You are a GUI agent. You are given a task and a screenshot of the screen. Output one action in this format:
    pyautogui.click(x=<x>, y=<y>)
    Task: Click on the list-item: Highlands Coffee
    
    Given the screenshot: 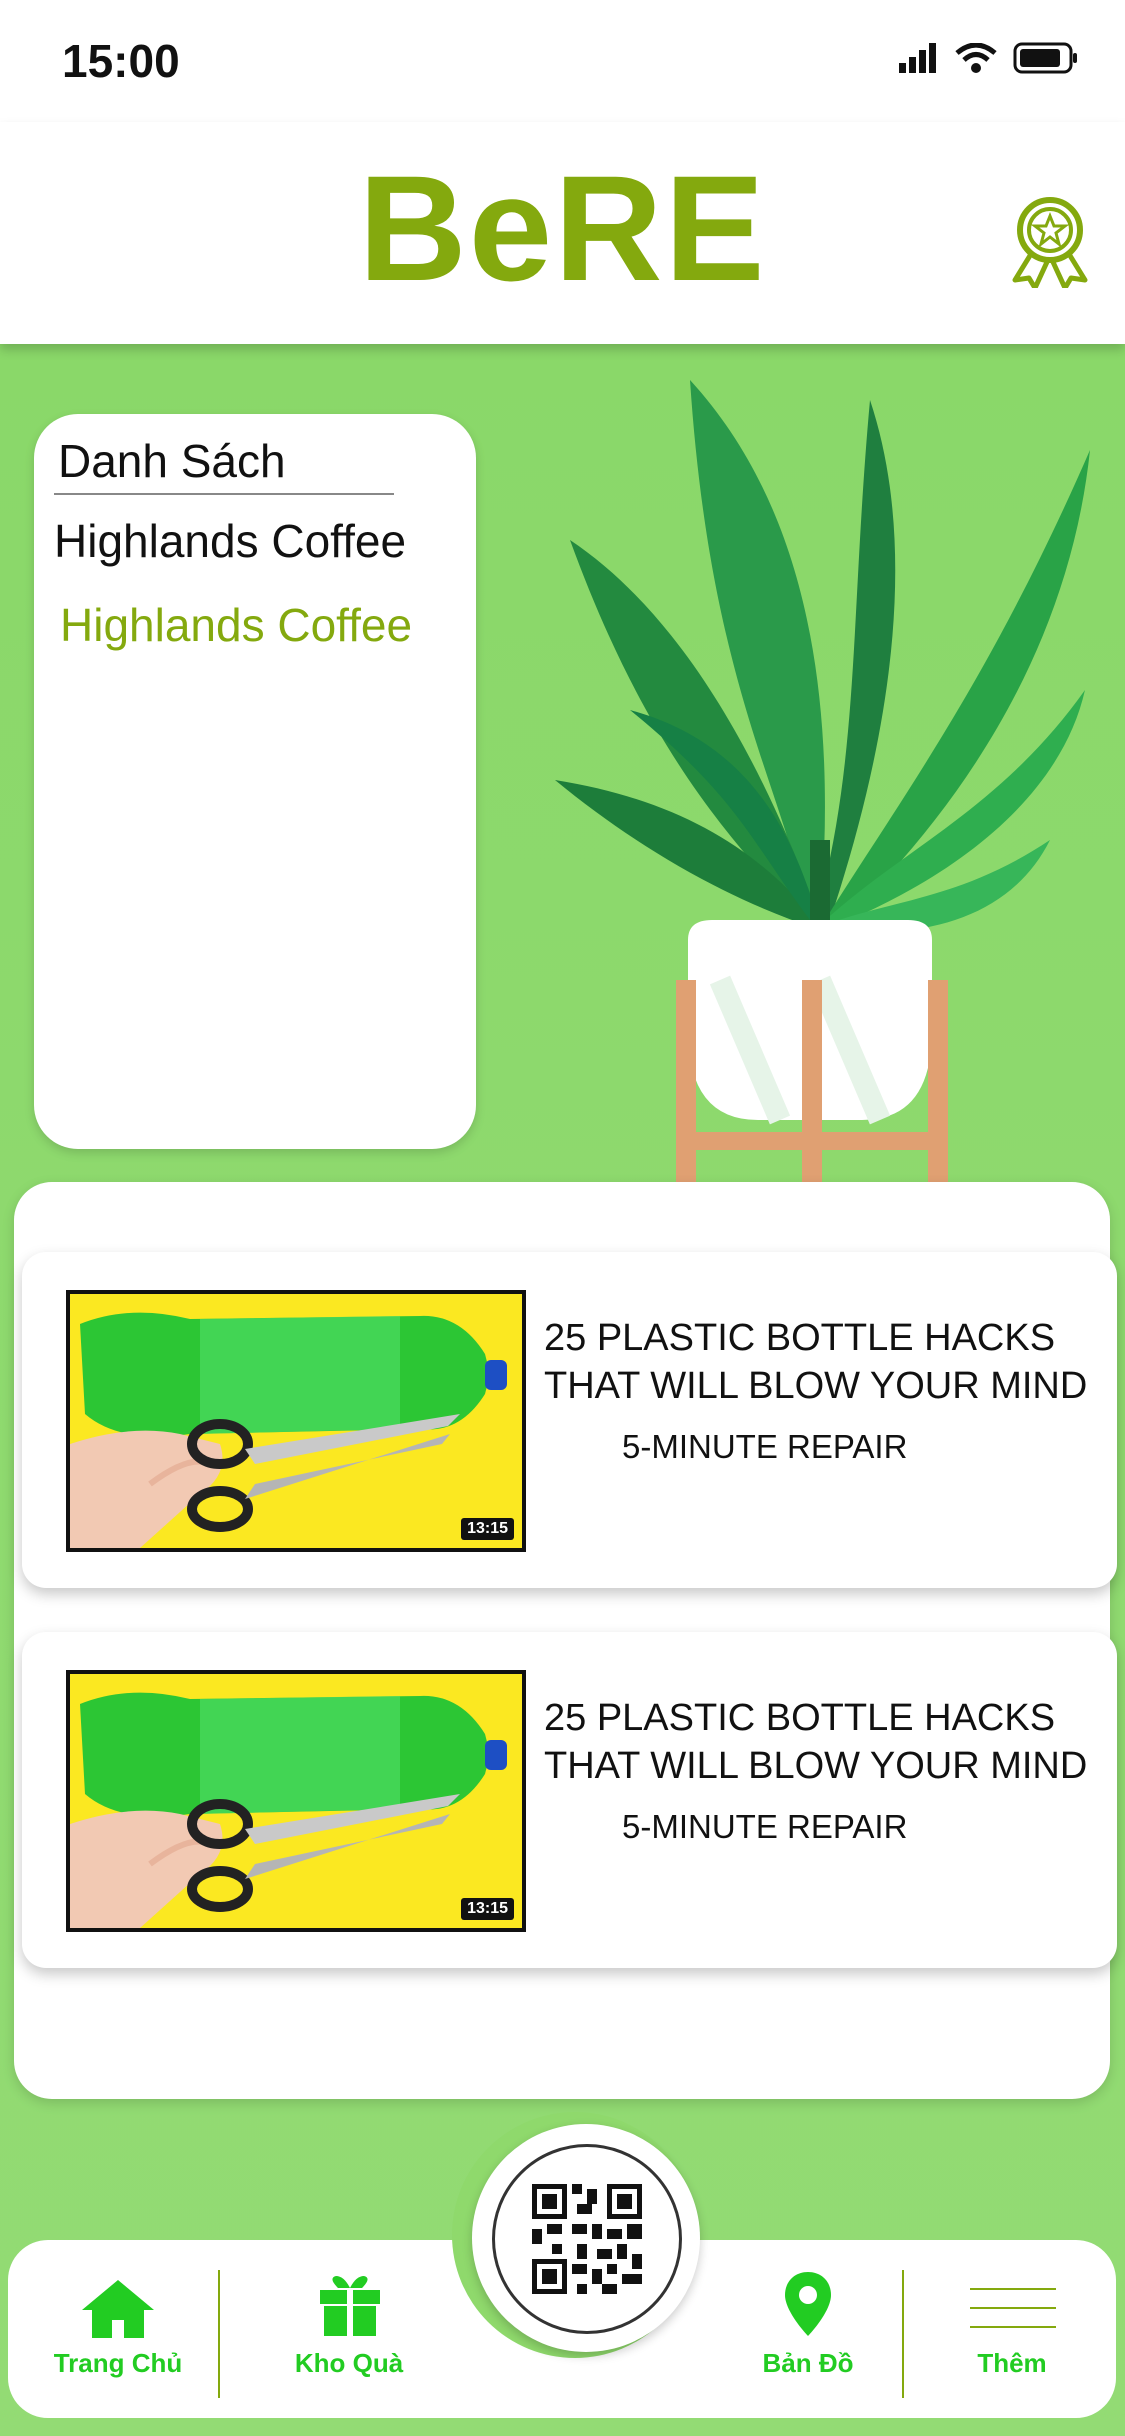 What is the action you would take?
    pyautogui.click(x=230, y=541)
    